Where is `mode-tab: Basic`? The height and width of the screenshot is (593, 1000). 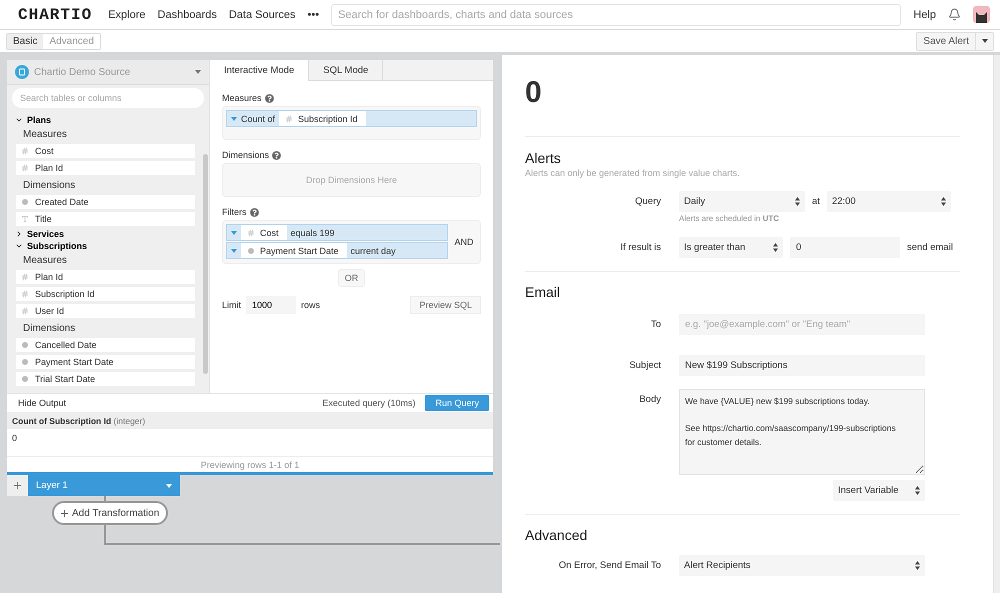 mode-tab: Basic is located at coordinates (25, 41).